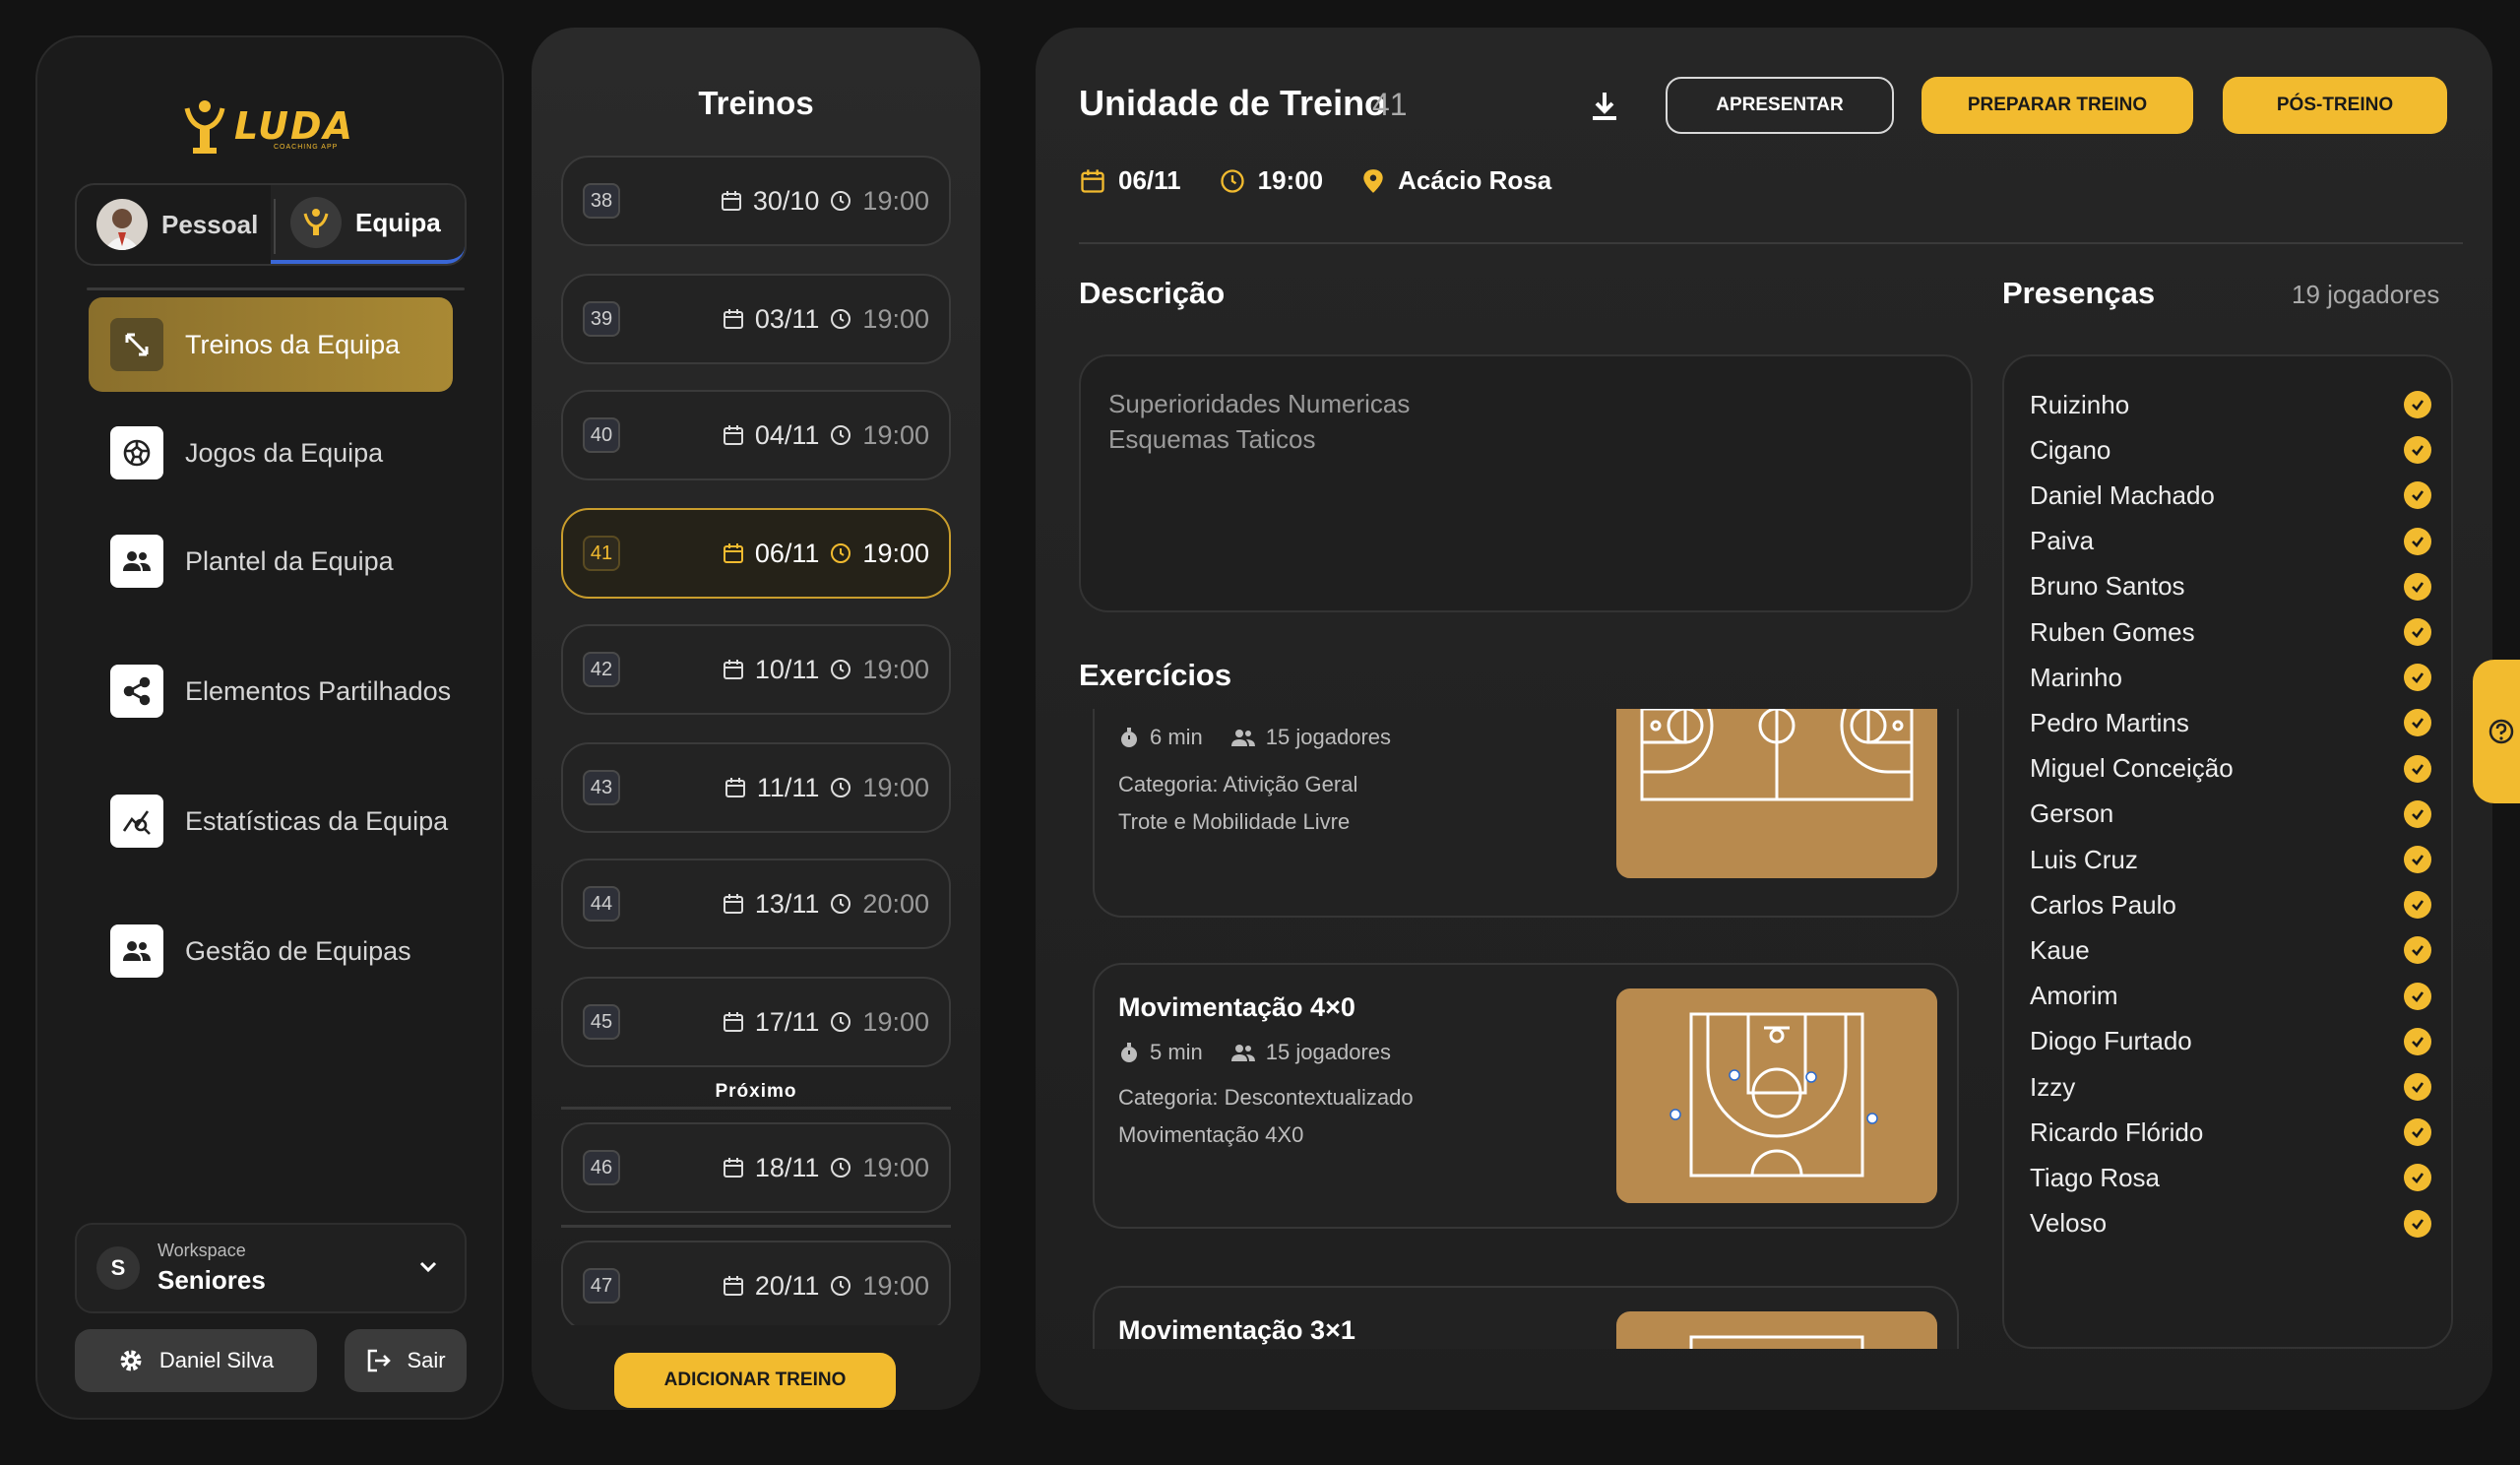 The width and height of the screenshot is (2520, 1465). I want to click on training-item: 44 13/11 20:00, so click(756, 904).